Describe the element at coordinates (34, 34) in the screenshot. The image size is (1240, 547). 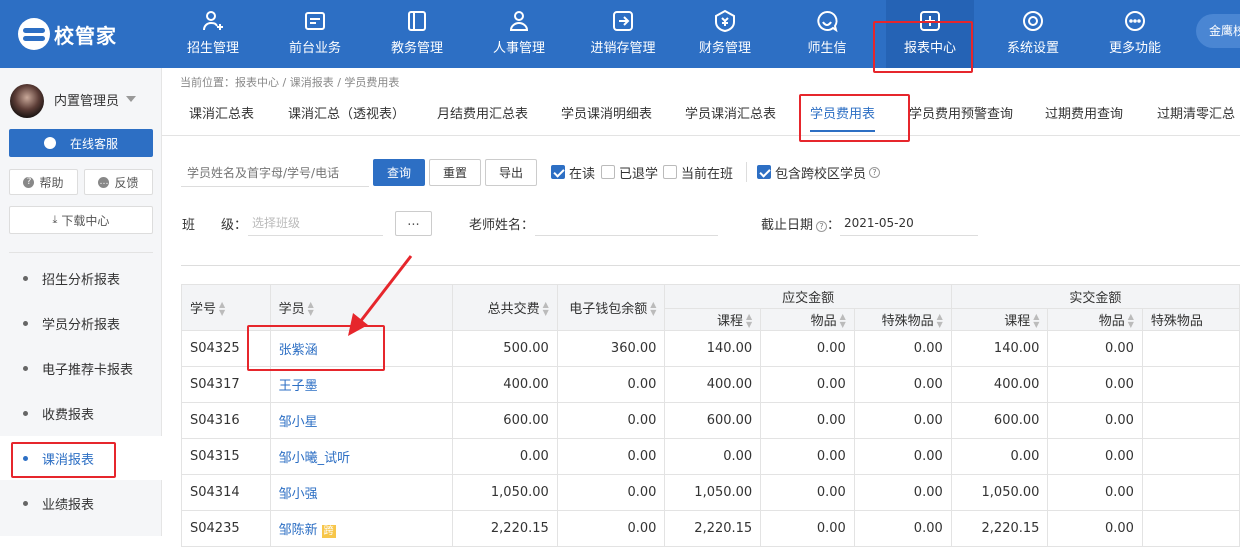
I see `logo-mark-icon` at that location.